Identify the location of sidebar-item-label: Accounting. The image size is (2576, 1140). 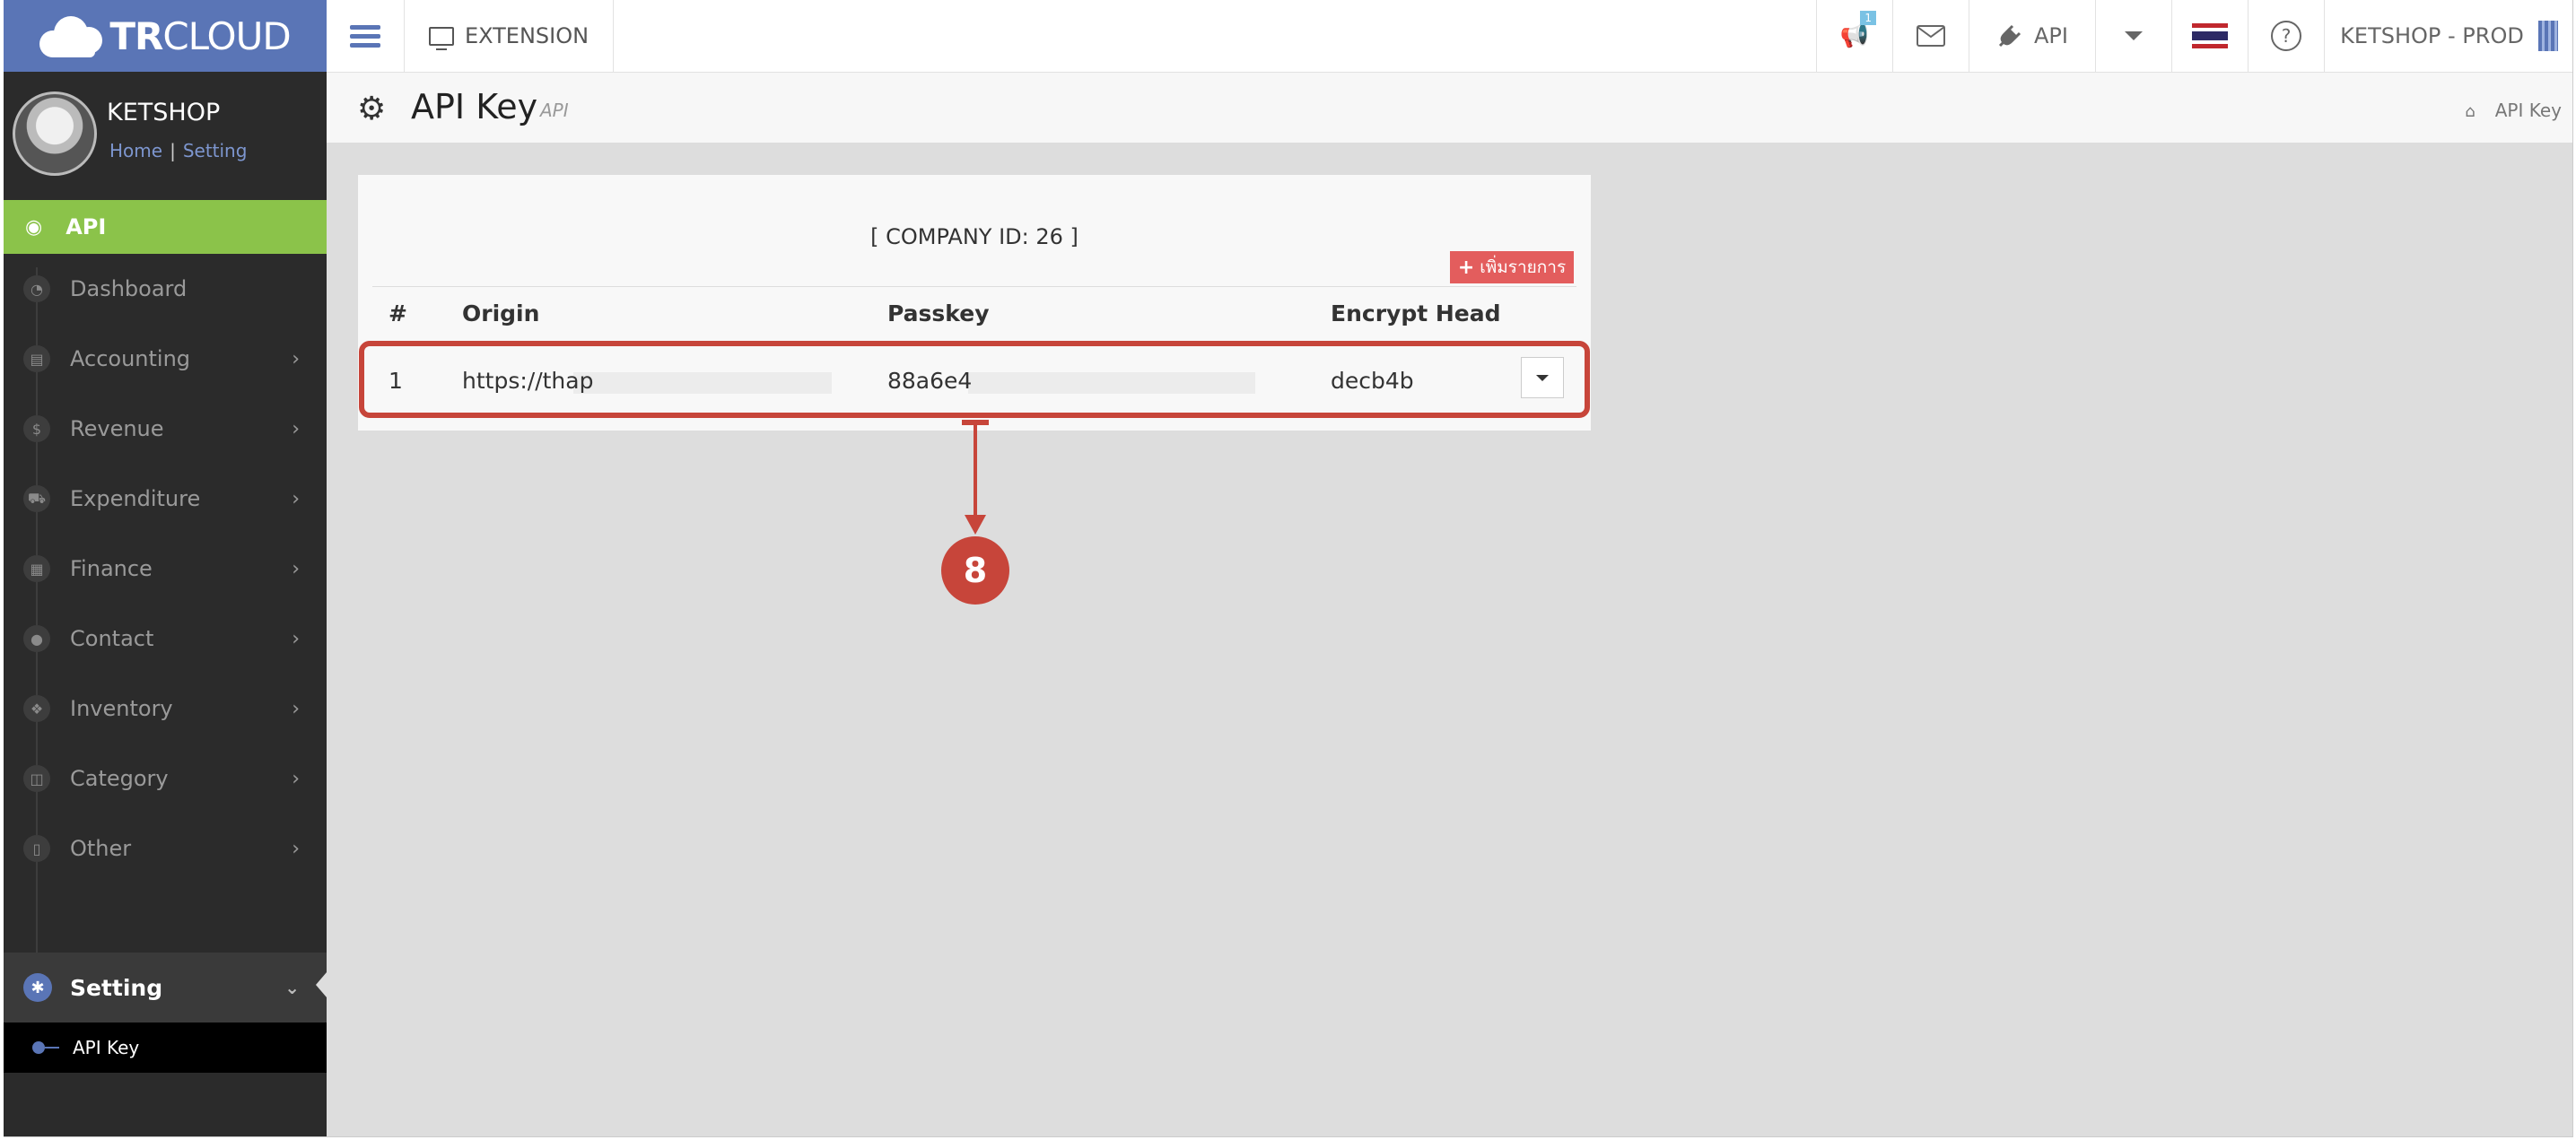
(131, 358).